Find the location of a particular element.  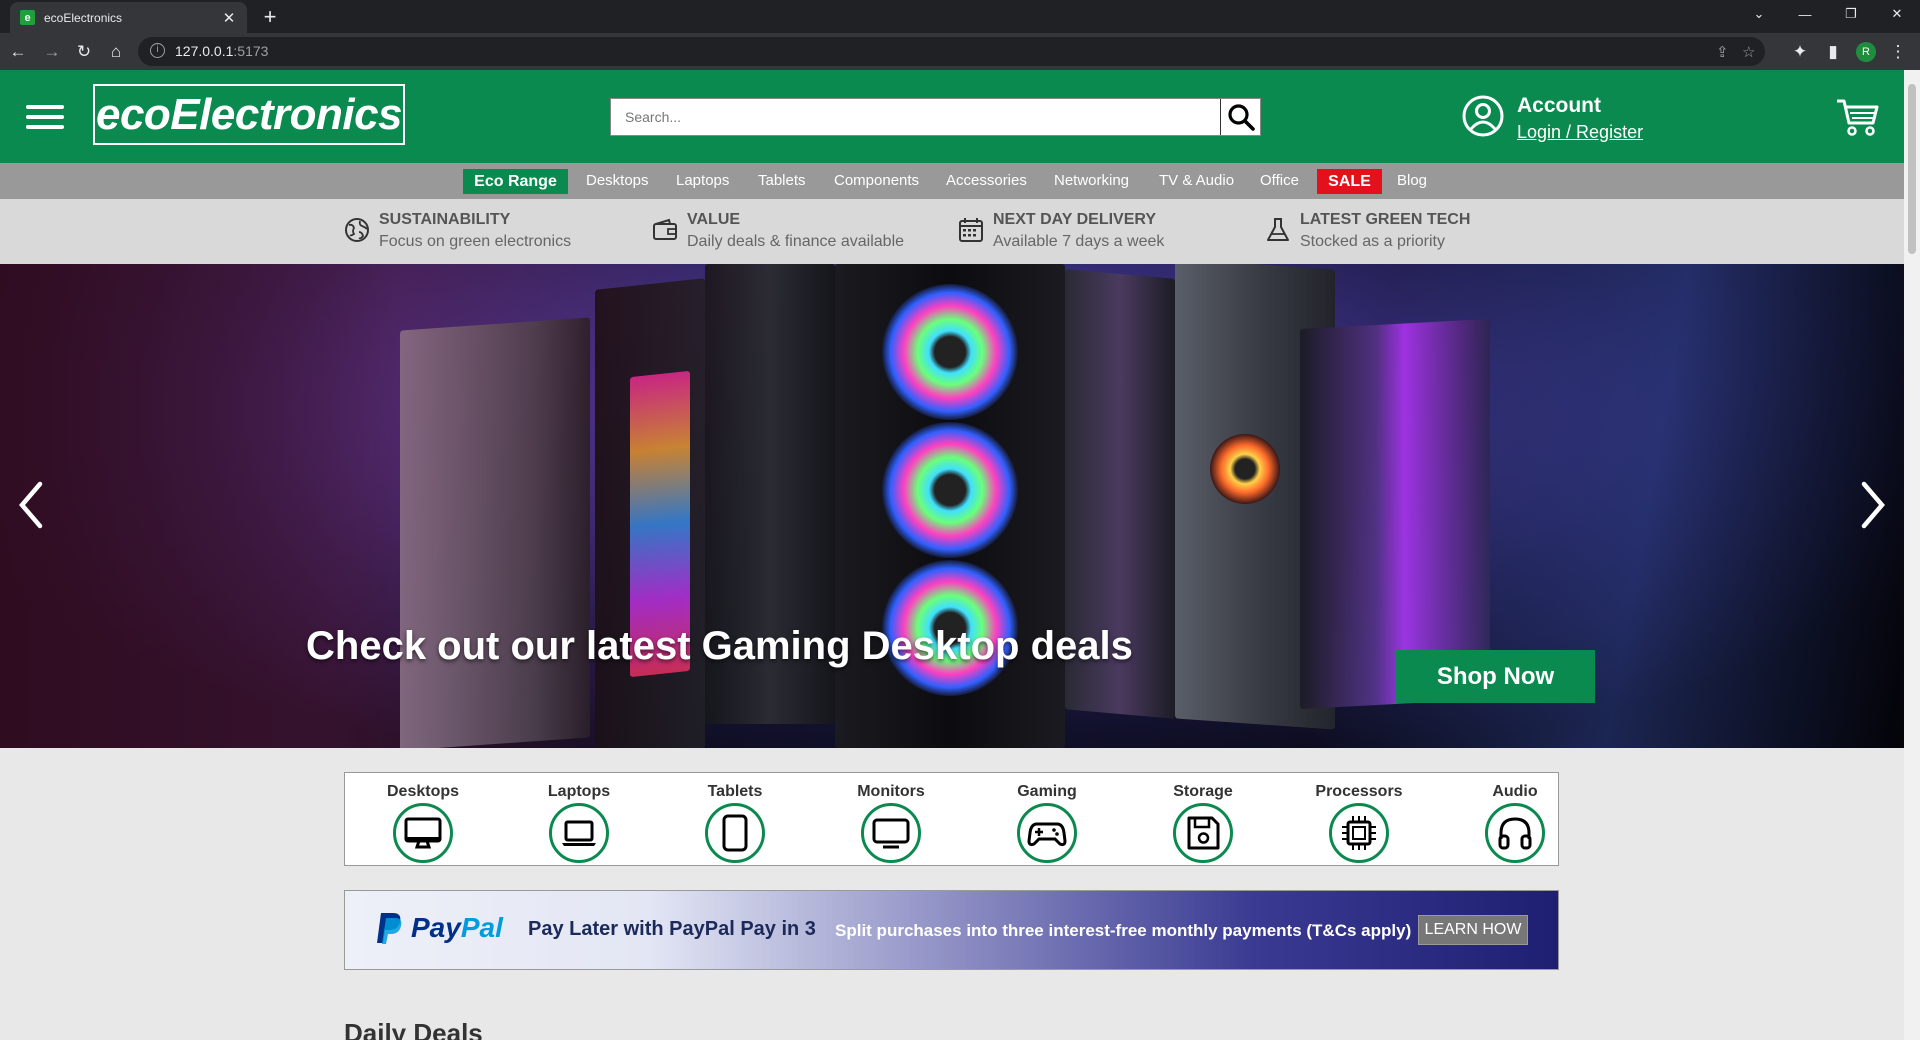

category-label: Audio is located at coordinates (1515, 791).